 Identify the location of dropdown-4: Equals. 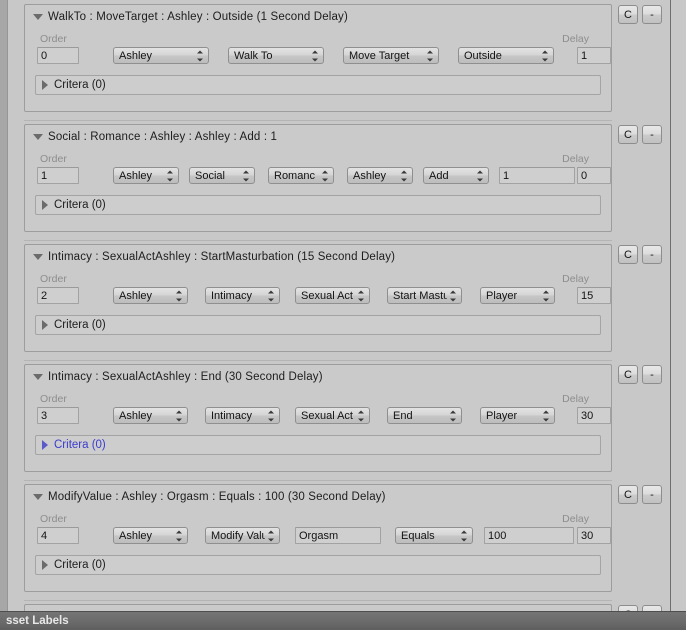
(434, 535).